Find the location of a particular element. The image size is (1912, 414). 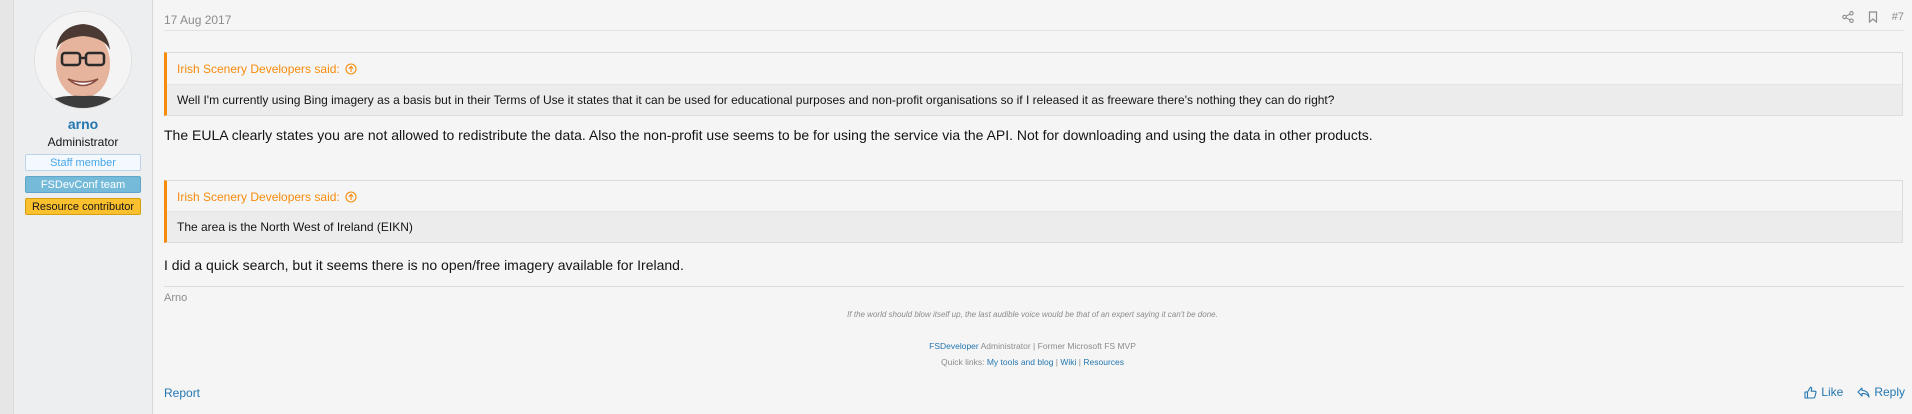

thumbs-up-icon is located at coordinates (1810, 392).